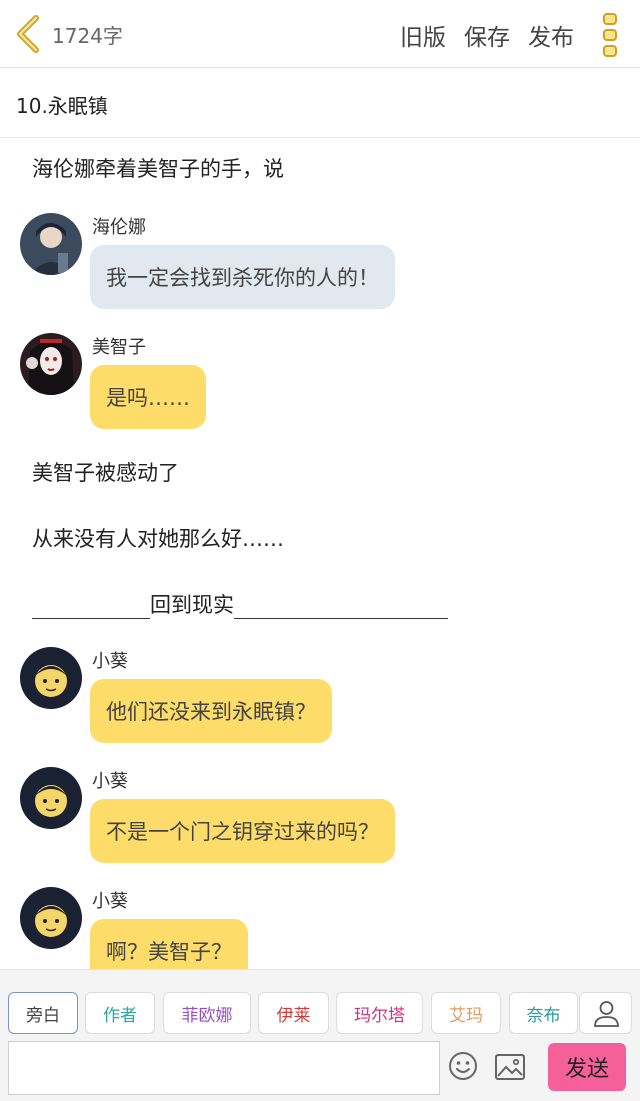  I want to click on character-chip-narrator: 旁白, so click(43, 1013).